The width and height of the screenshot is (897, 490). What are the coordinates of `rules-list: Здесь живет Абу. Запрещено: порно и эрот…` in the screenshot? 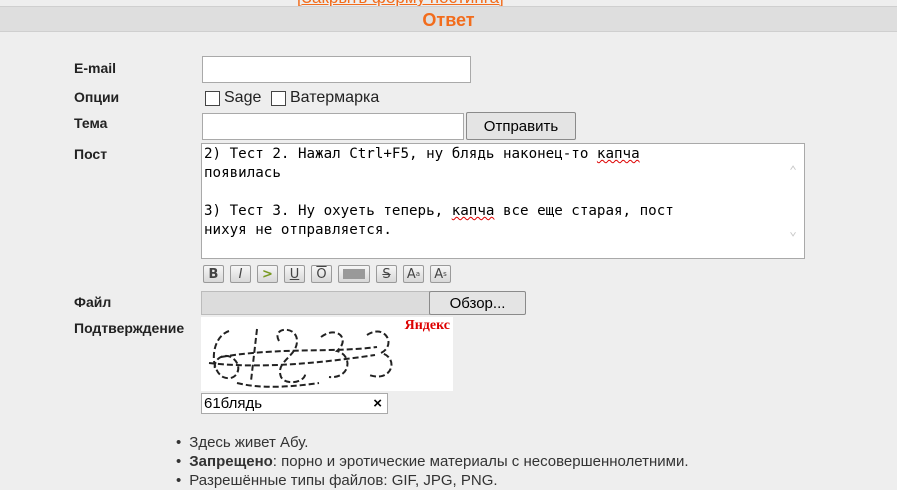 It's located at (432, 461).